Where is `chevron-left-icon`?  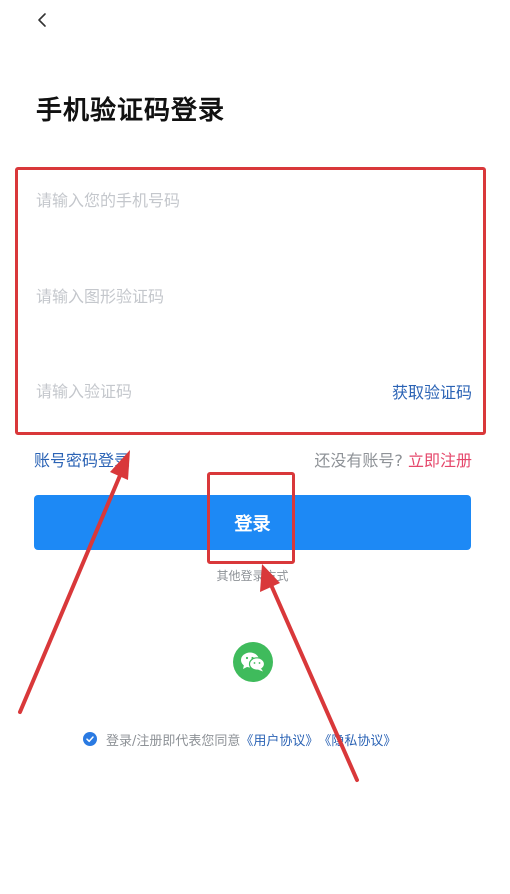
chevron-left-icon is located at coordinates (42, 20).